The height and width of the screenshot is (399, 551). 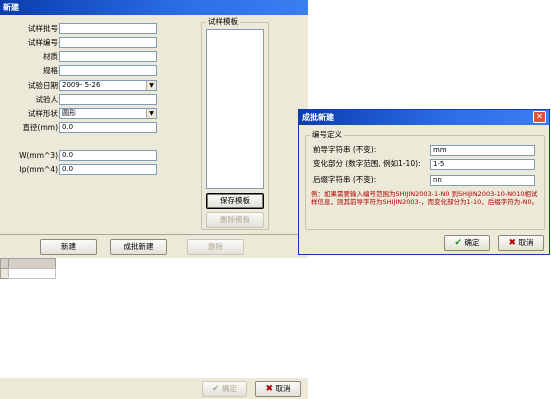 I want to click on tester-input, so click(x=108, y=99).